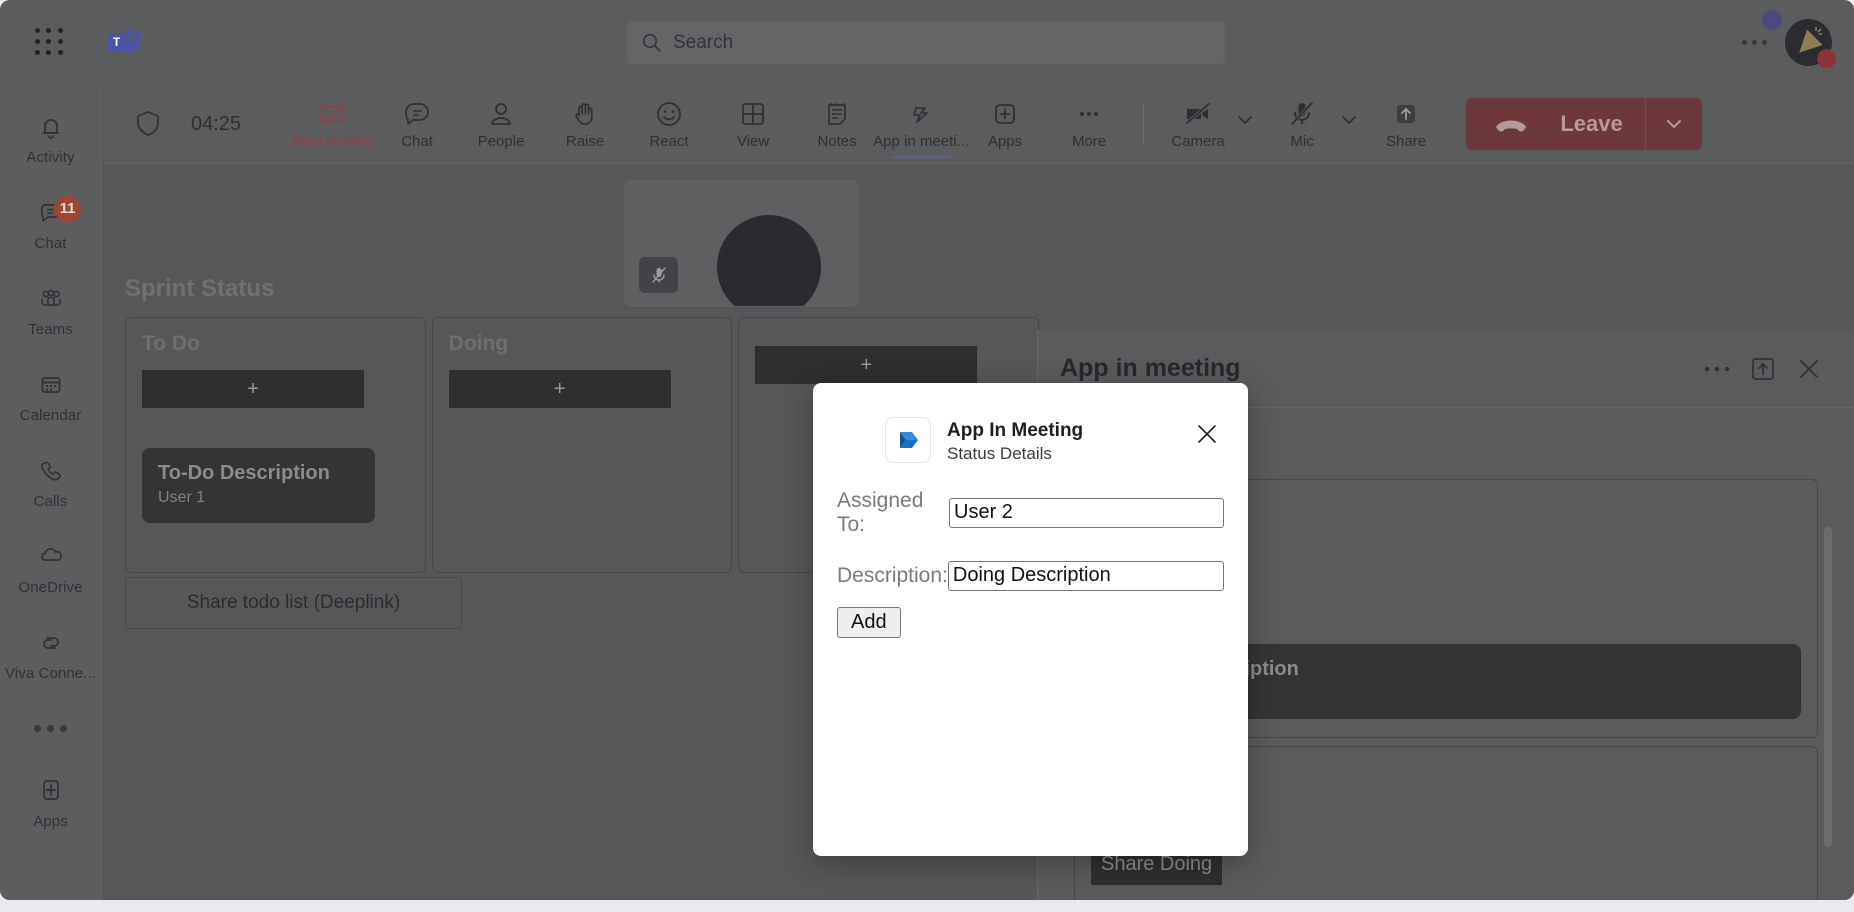 The width and height of the screenshot is (1854, 912). I want to click on search-input: Search, so click(926, 42).